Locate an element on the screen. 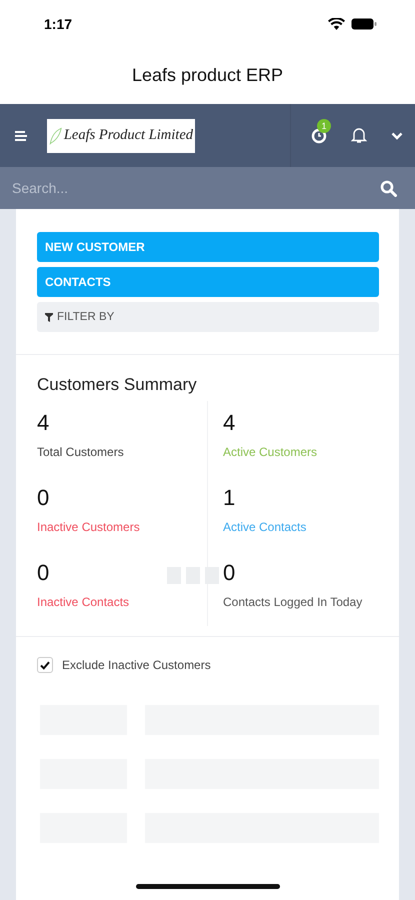 The image size is (415, 900). stat-label: Inactive Contacts is located at coordinates (83, 602).